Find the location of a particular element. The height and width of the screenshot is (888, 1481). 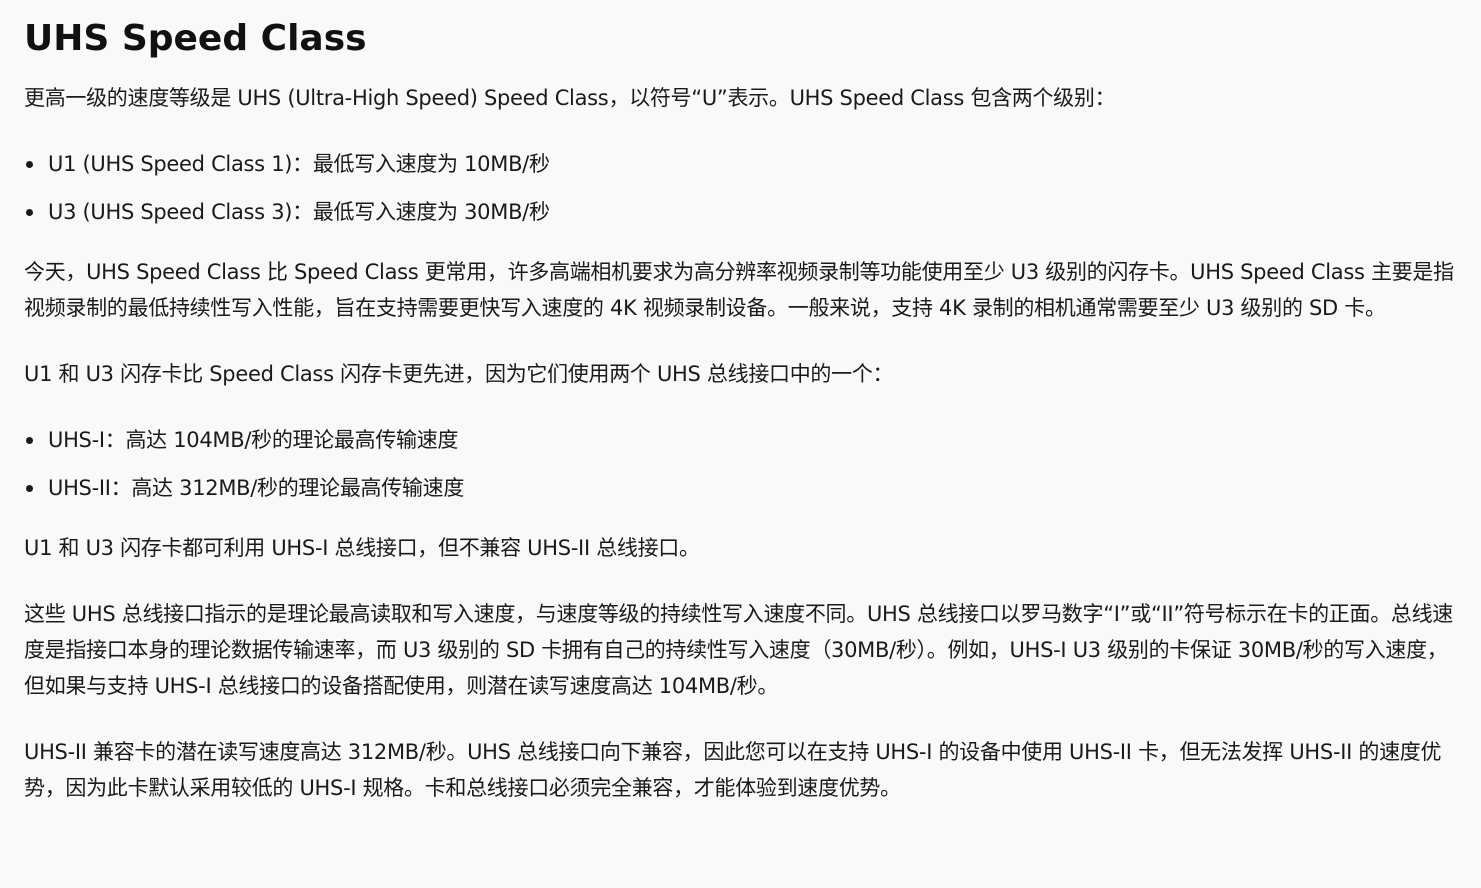

list-item-text: UHS-I：高达 104MB/秒的理论最高传输速度 is located at coordinates (253, 440).